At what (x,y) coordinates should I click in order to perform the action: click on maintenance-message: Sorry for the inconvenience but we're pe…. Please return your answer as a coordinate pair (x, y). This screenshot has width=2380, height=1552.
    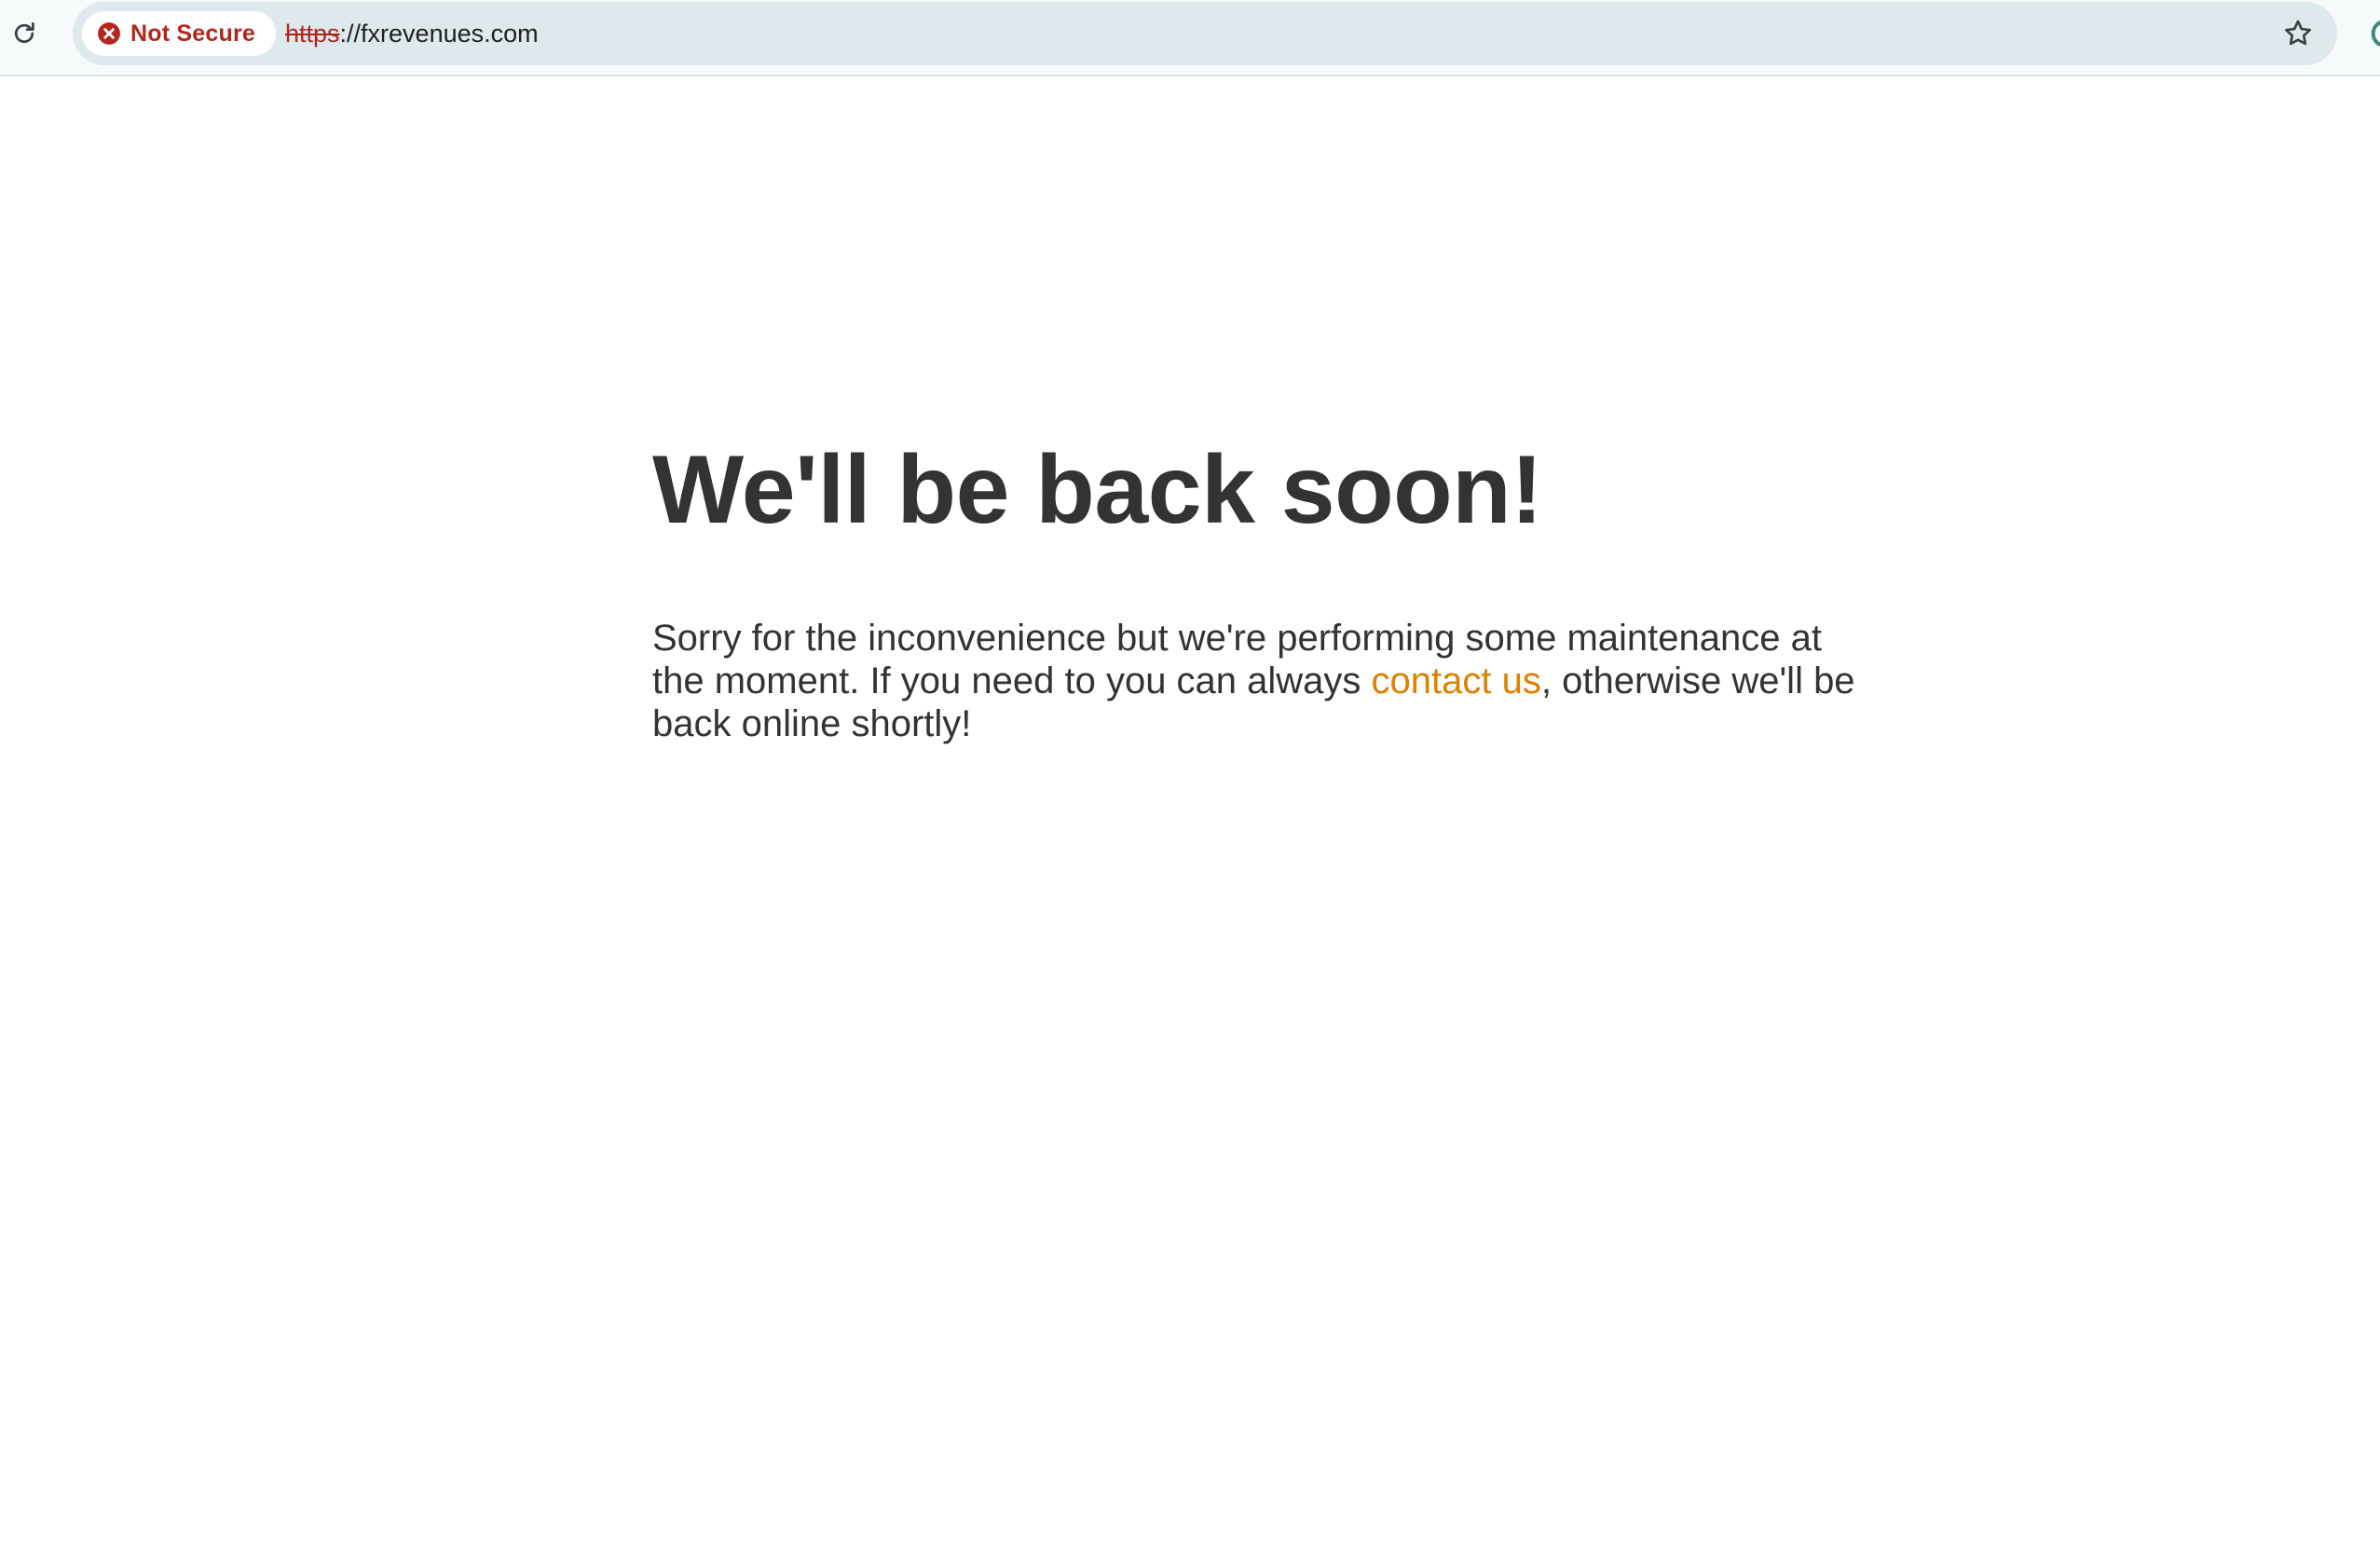
    Looking at the image, I should click on (1267, 681).